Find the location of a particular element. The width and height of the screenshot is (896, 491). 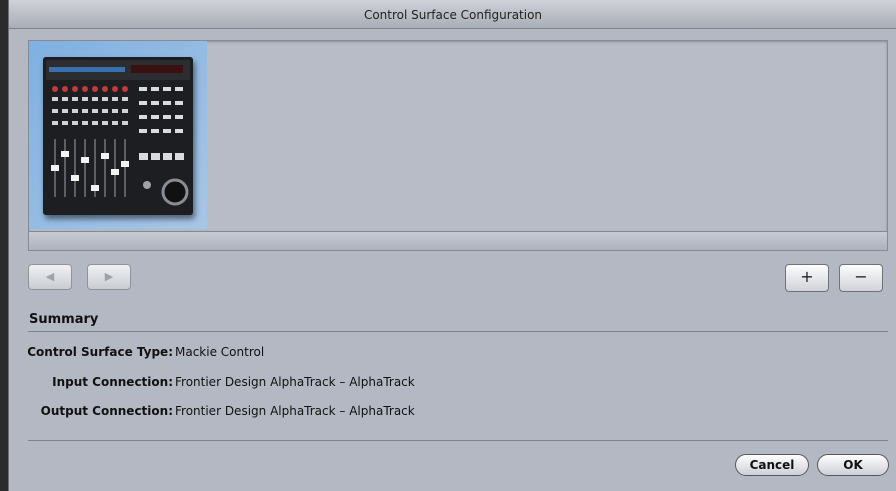

add-surface-button: + is located at coordinates (807, 278).